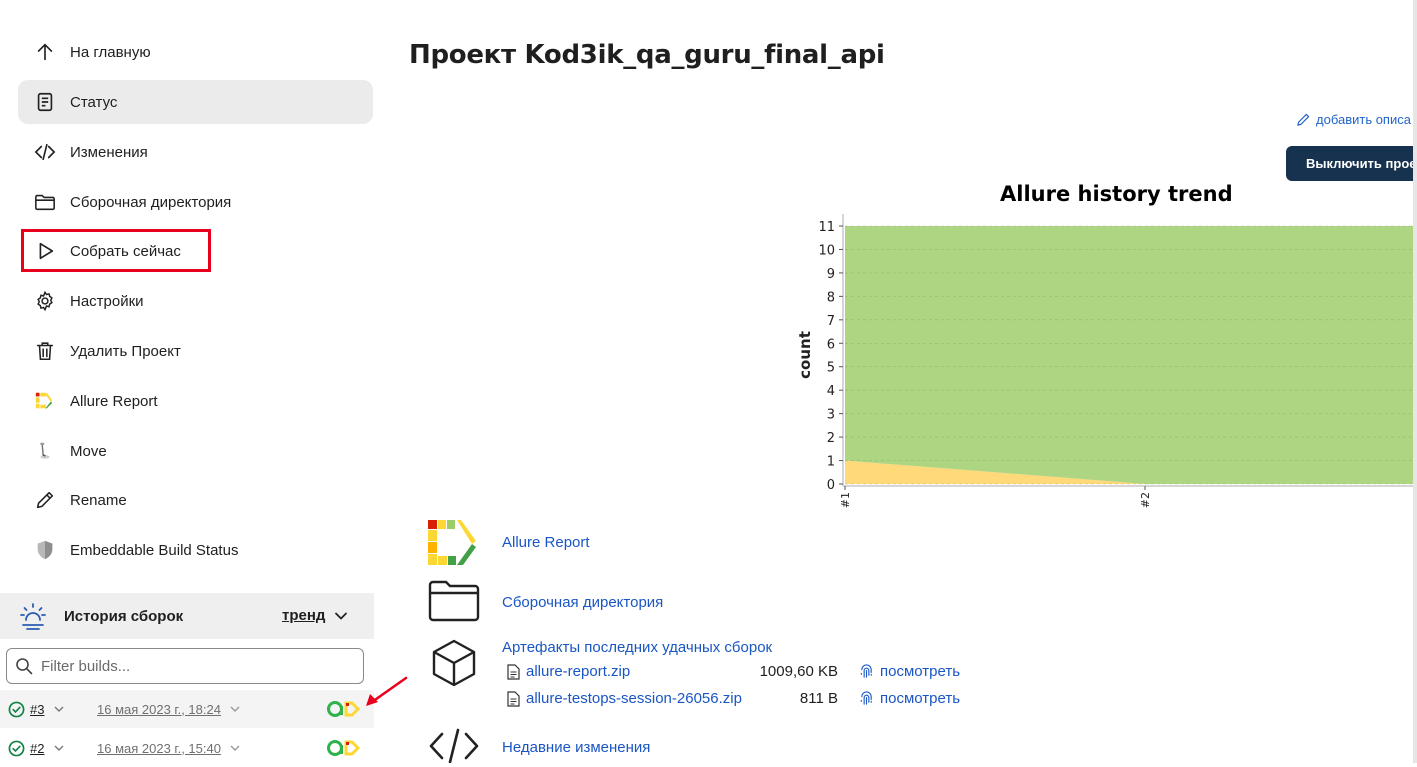 The height and width of the screenshot is (767, 1417). I want to click on sidebar-item-settings: Настройки, so click(195, 301).